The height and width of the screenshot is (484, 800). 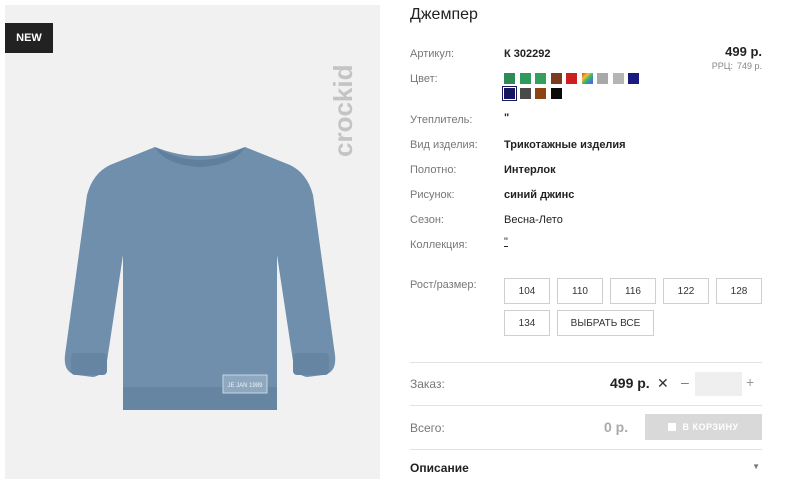 I want to click on article-value: К 302292, so click(x=527, y=54).